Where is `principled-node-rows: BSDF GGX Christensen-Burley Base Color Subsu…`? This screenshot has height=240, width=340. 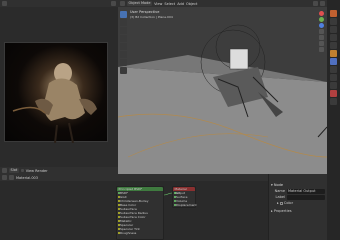
principled-node-rows: BSDF GGX Christensen-Burley Base Color Subsu… is located at coordinates (140, 213).